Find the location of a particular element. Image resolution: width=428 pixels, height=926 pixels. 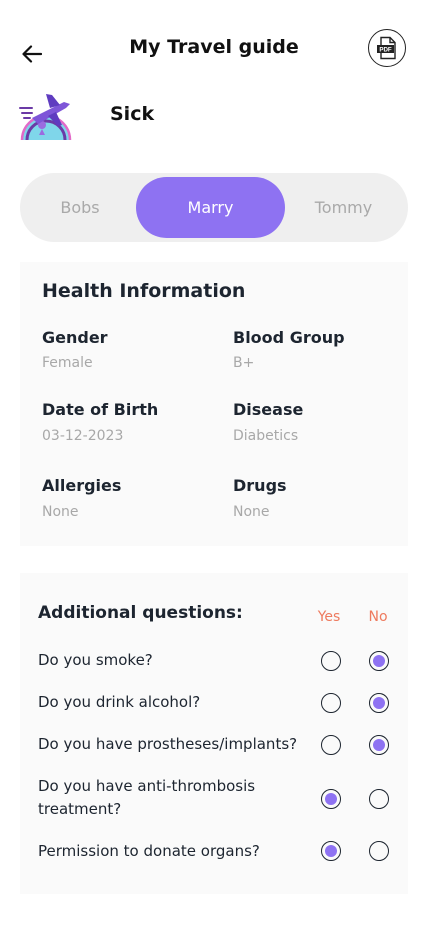

app-logo is located at coordinates (46, 116).